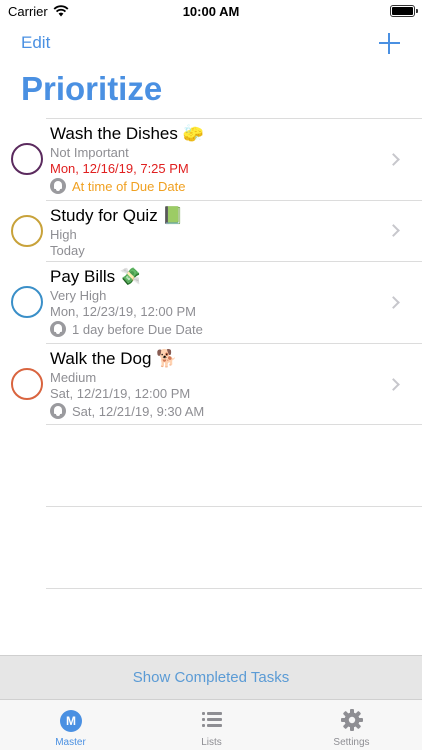 This screenshot has height=750, width=422. I want to click on show-completed-tasks-label: Show Completed Tasks, so click(211, 677).